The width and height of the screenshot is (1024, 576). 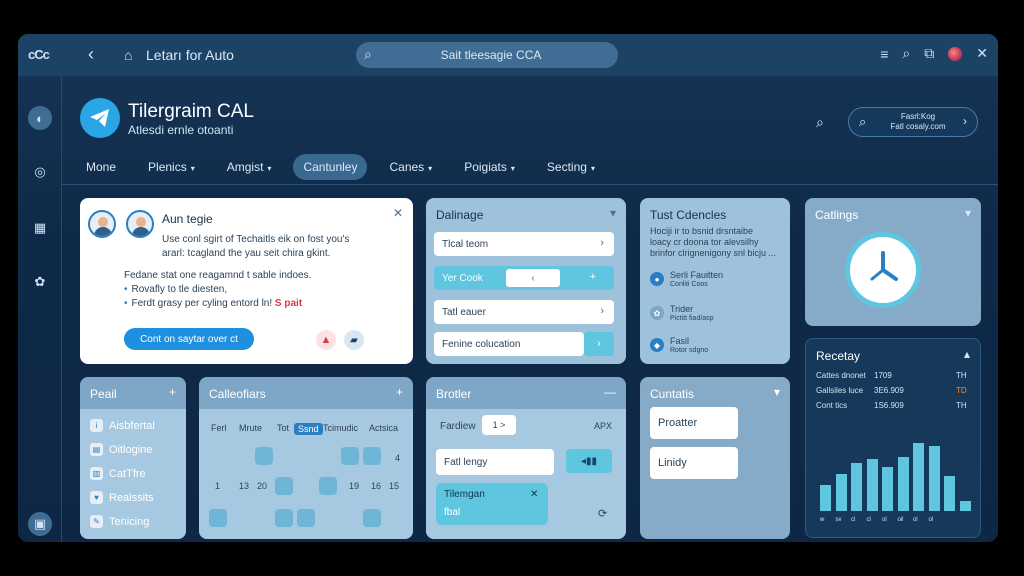 What do you see at coordinates (868, 520) in the screenshot?
I see `chart-x-label: cl` at bounding box center [868, 520].